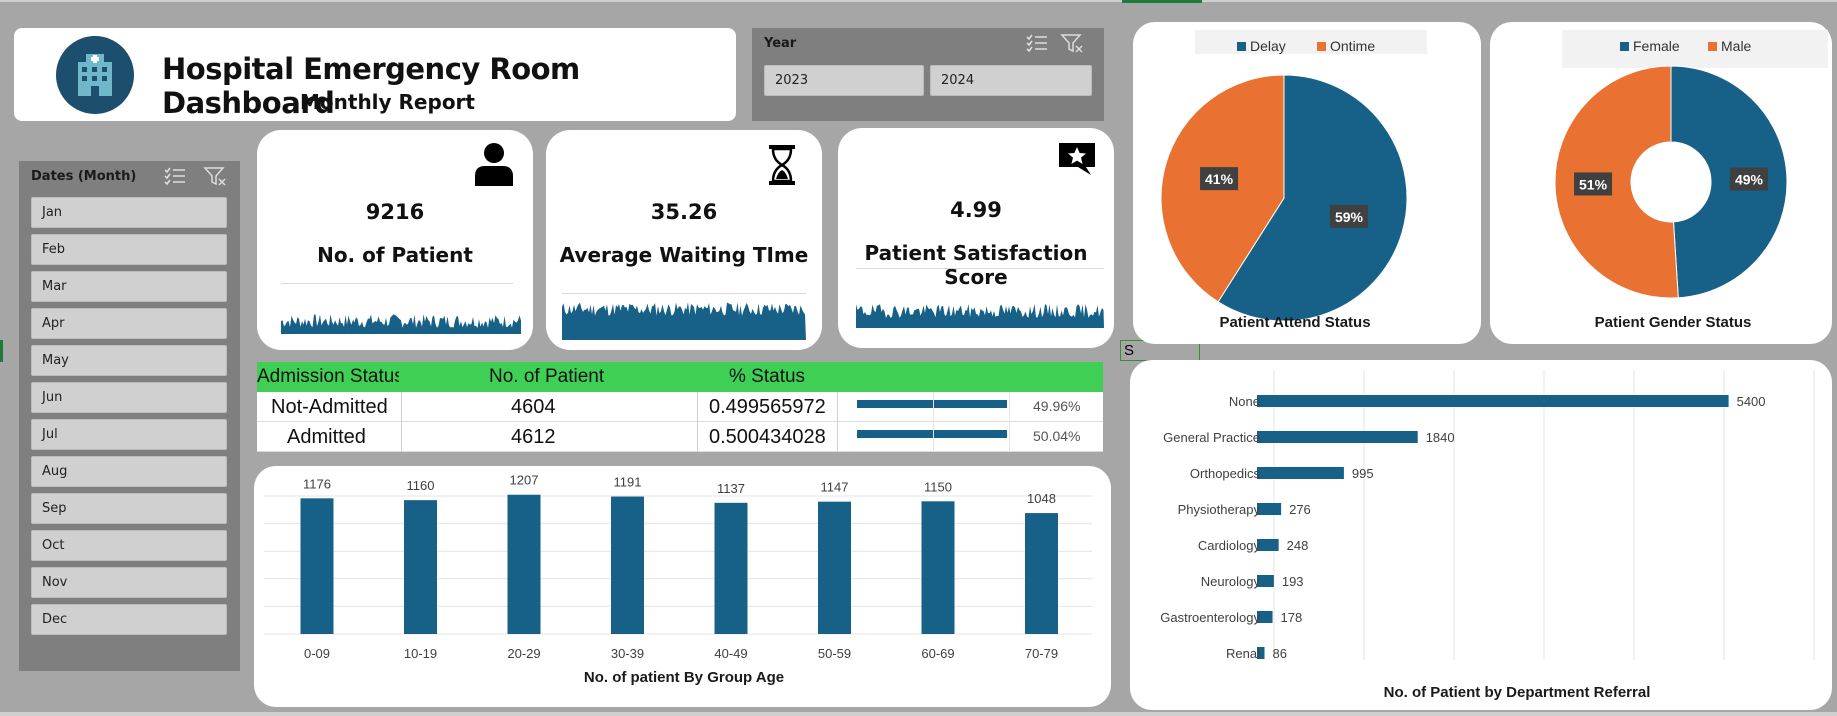  I want to click on data-label: 193, so click(1293, 581).